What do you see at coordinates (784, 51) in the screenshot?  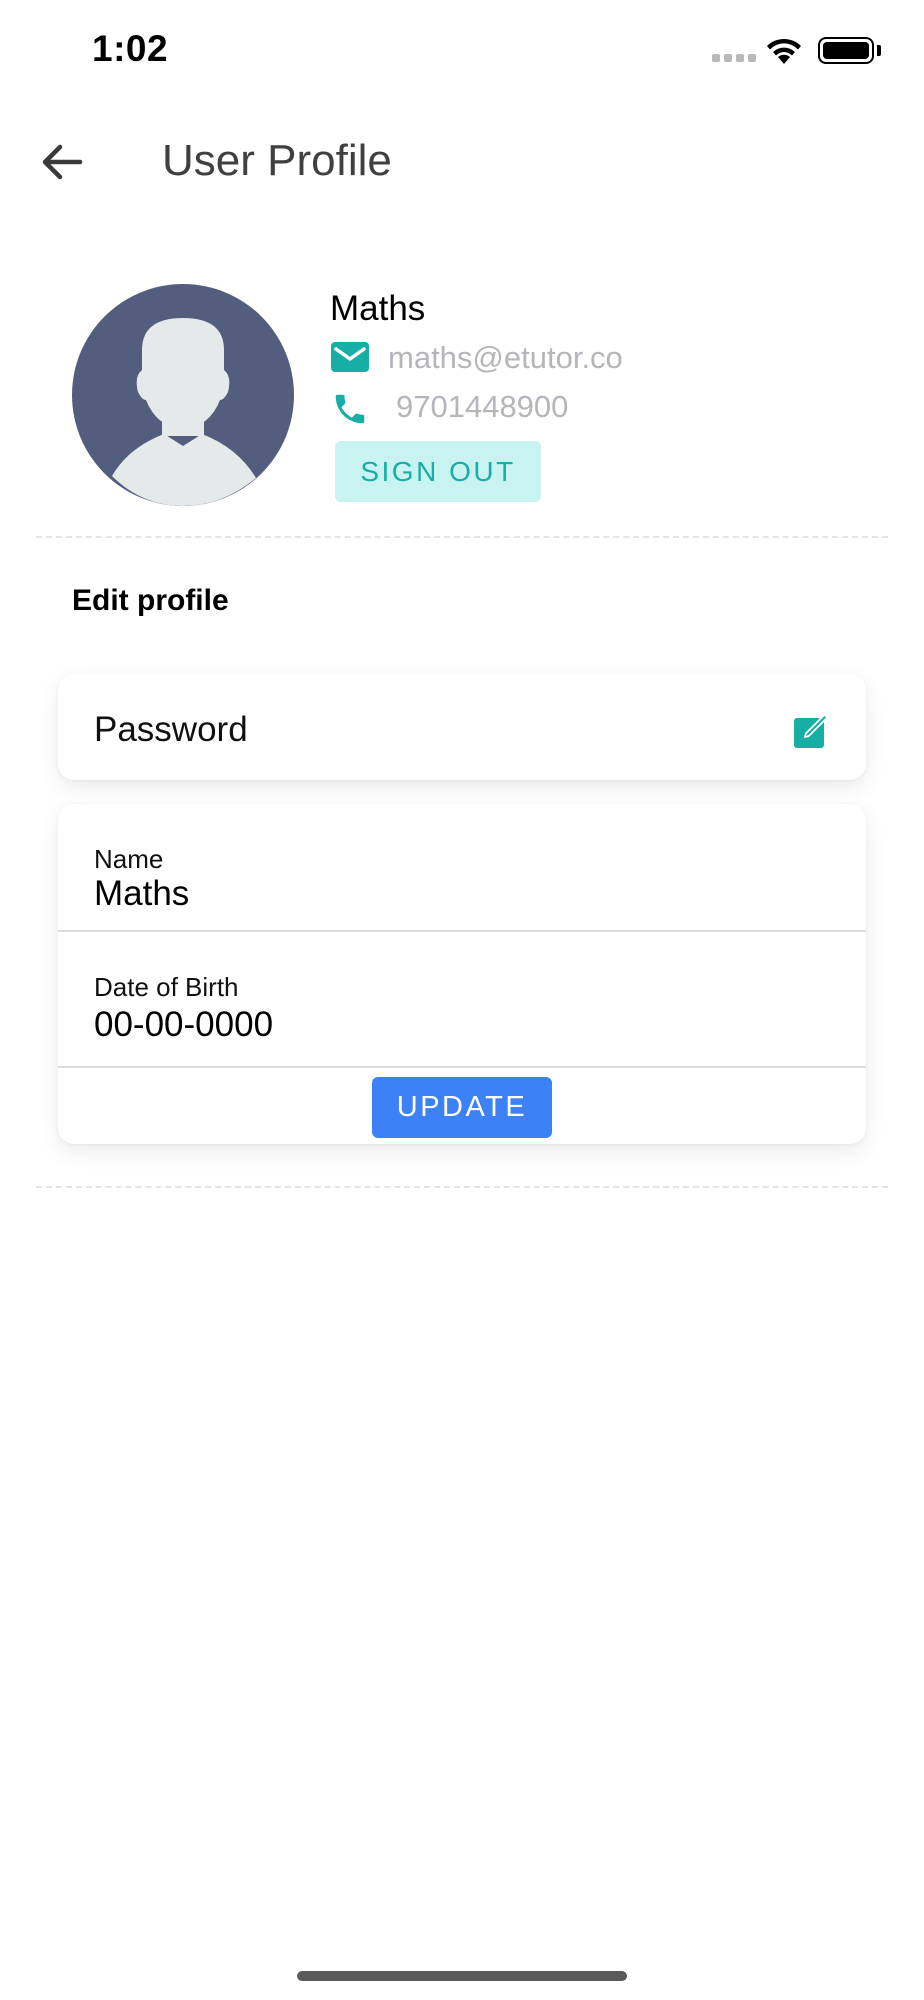 I see `wifi-icon` at bounding box center [784, 51].